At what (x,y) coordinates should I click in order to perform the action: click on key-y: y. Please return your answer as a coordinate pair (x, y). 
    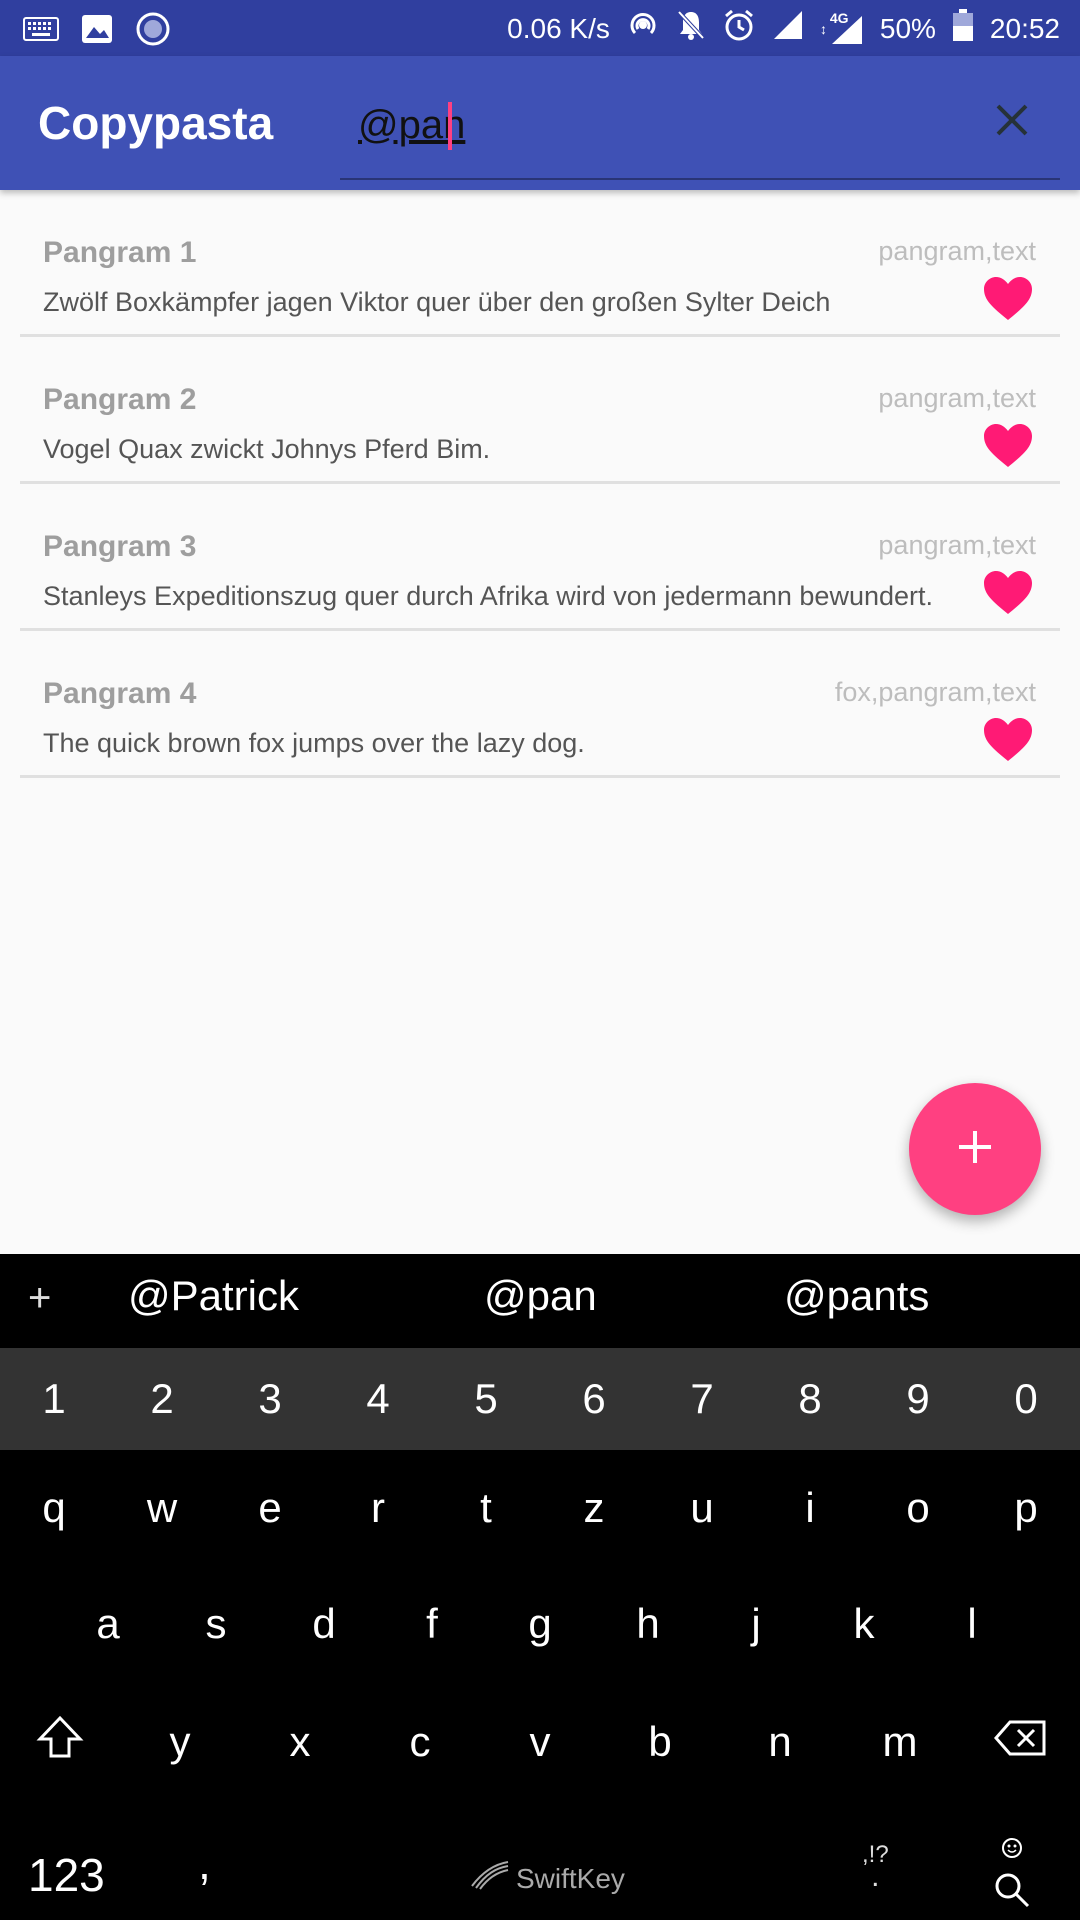
    Looking at the image, I should click on (180, 1742).